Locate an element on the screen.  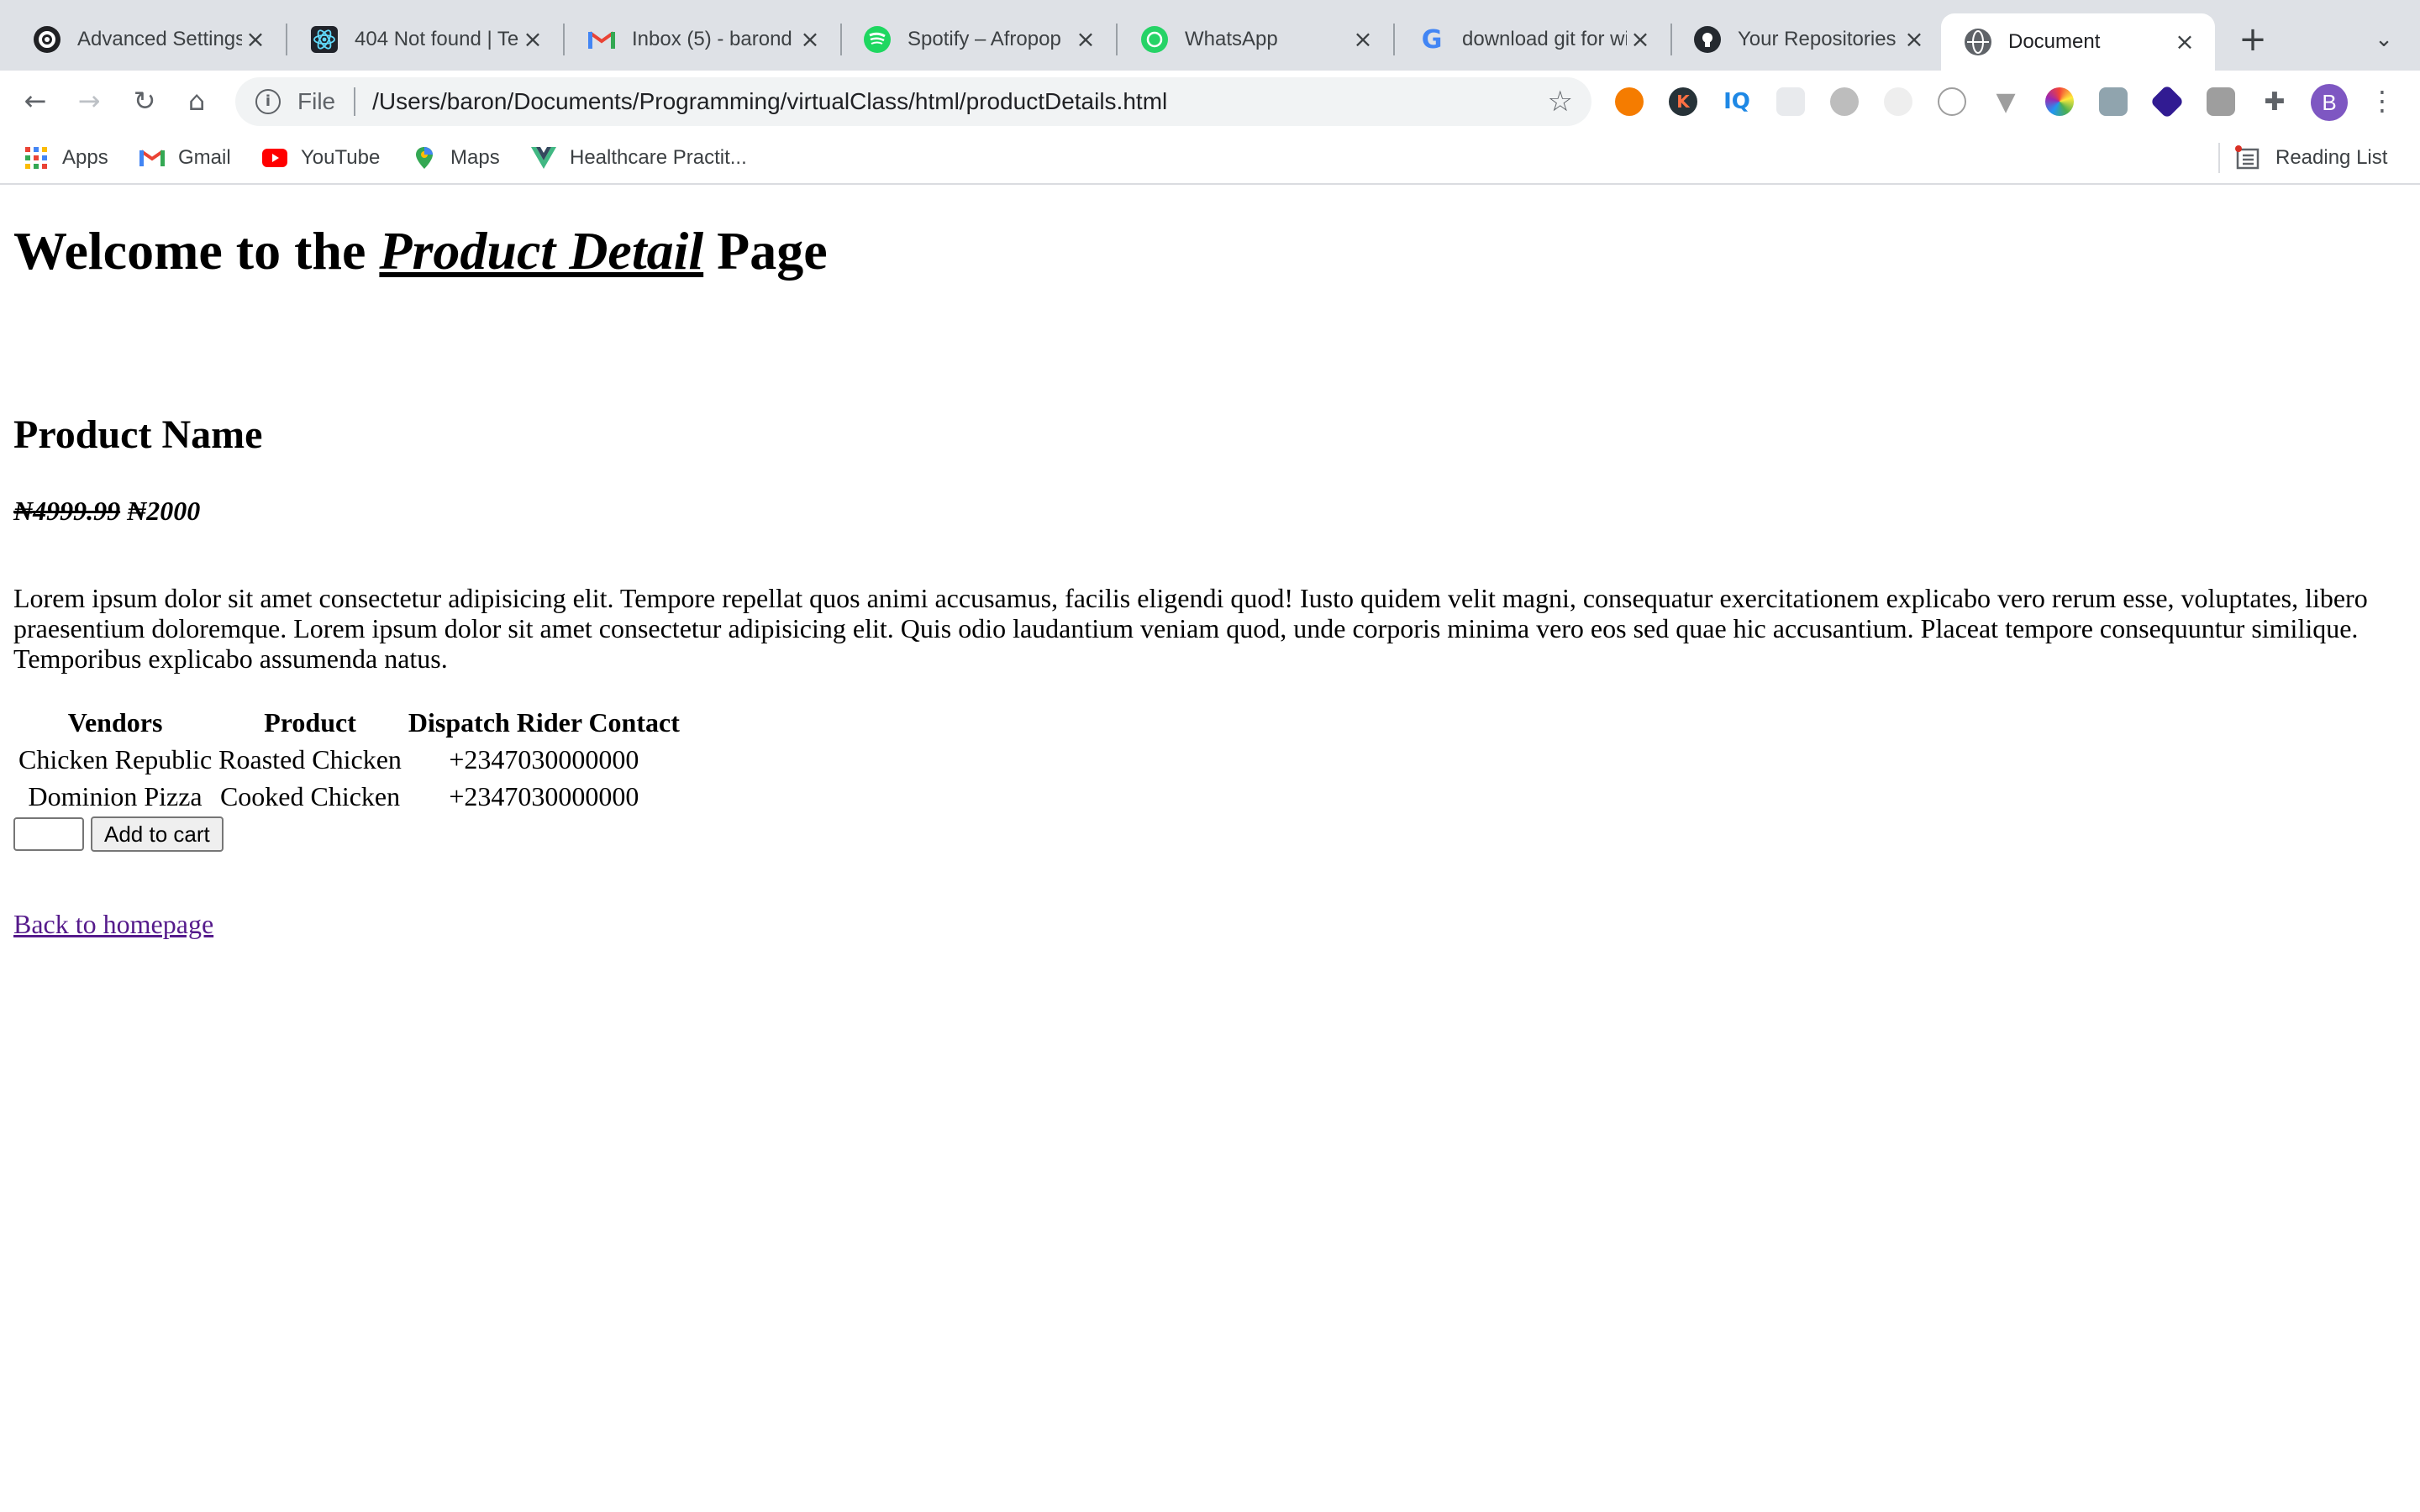
extension-color-wheel-icon is located at coordinates (2059, 101).